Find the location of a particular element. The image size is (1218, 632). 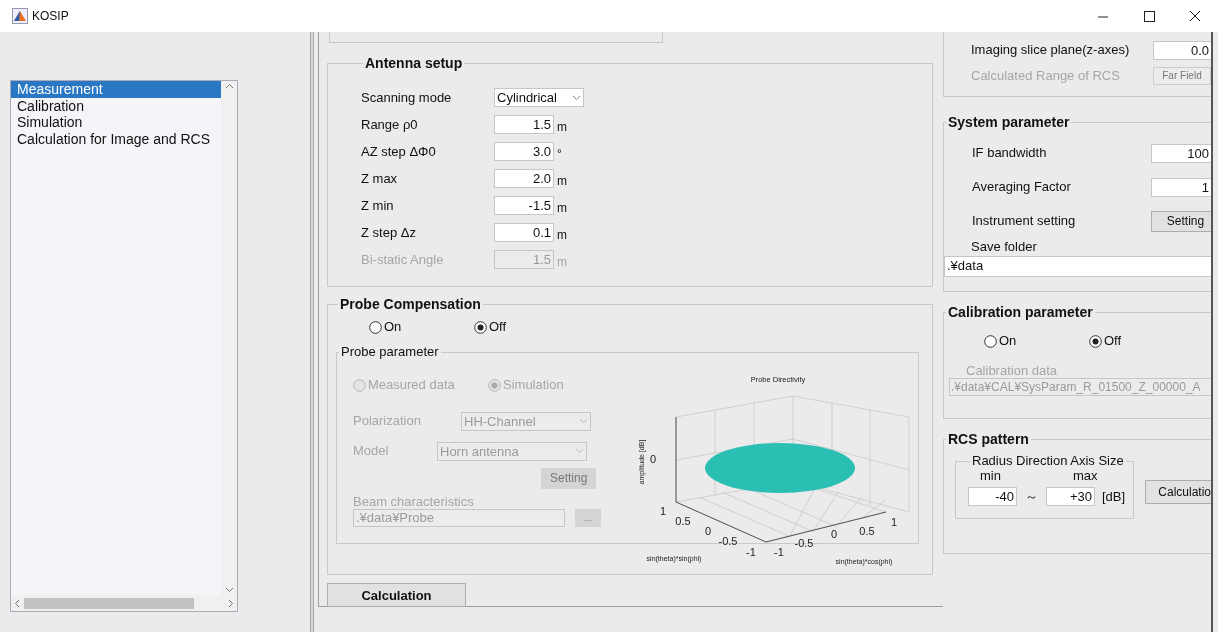

dropdown-value: HH-Channel is located at coordinates (500, 421).